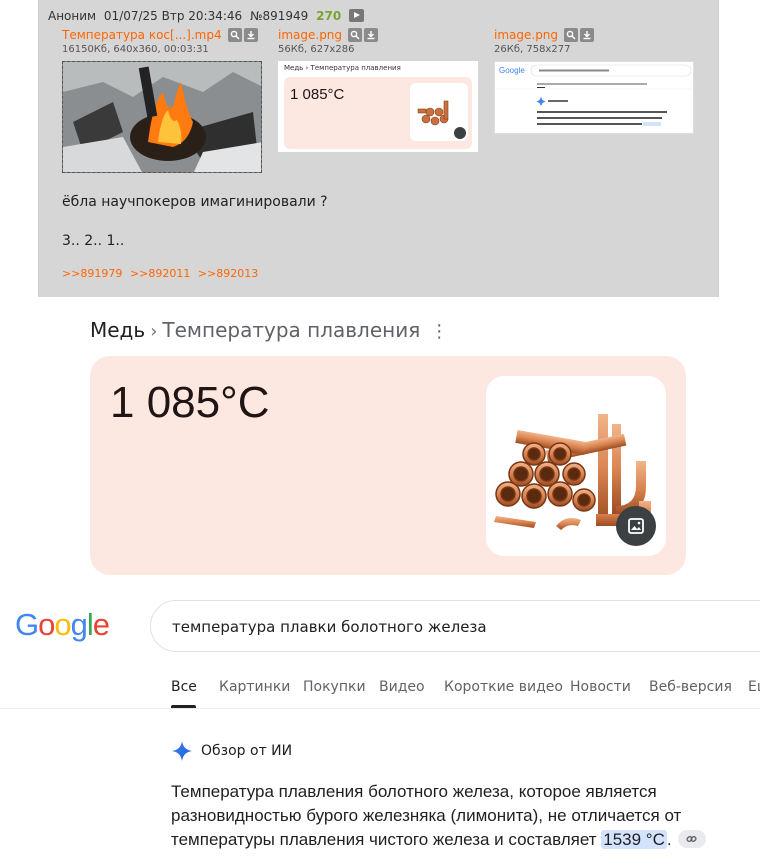 Image resolution: width=760 pixels, height=867 pixels. I want to click on reply-count: 270, so click(328, 16).